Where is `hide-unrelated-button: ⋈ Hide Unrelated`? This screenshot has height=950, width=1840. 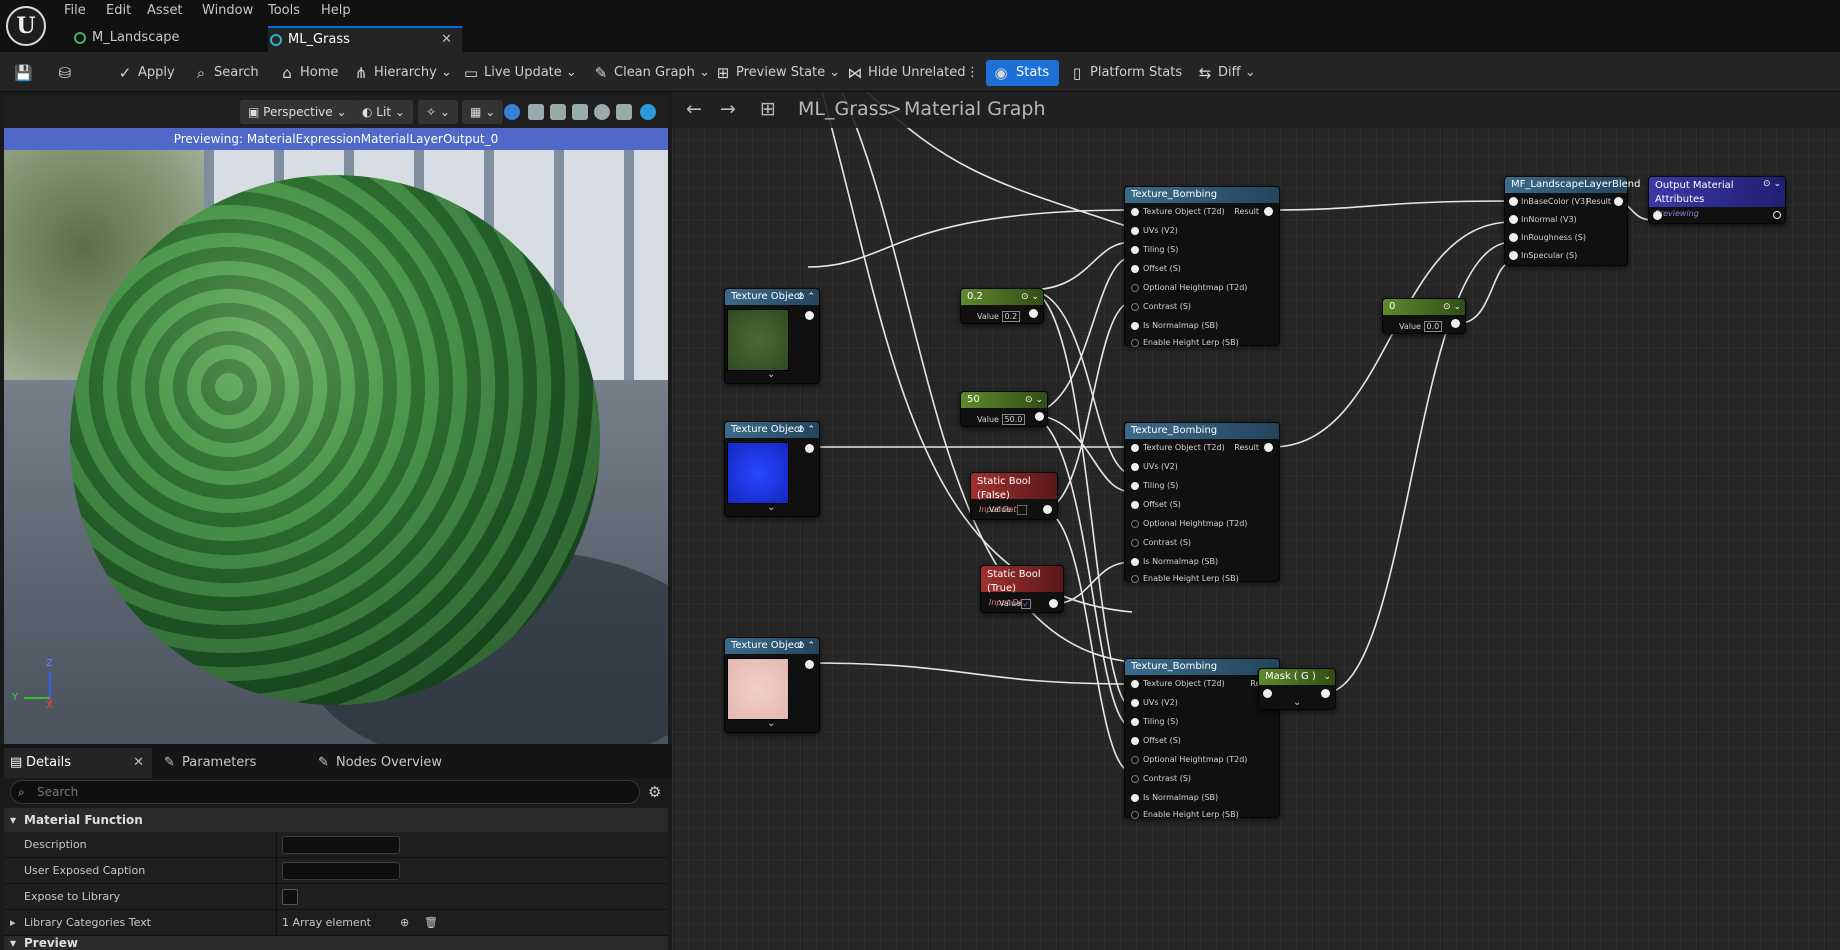 hide-unrelated-button: ⋈ Hide Unrelated is located at coordinates (906, 73).